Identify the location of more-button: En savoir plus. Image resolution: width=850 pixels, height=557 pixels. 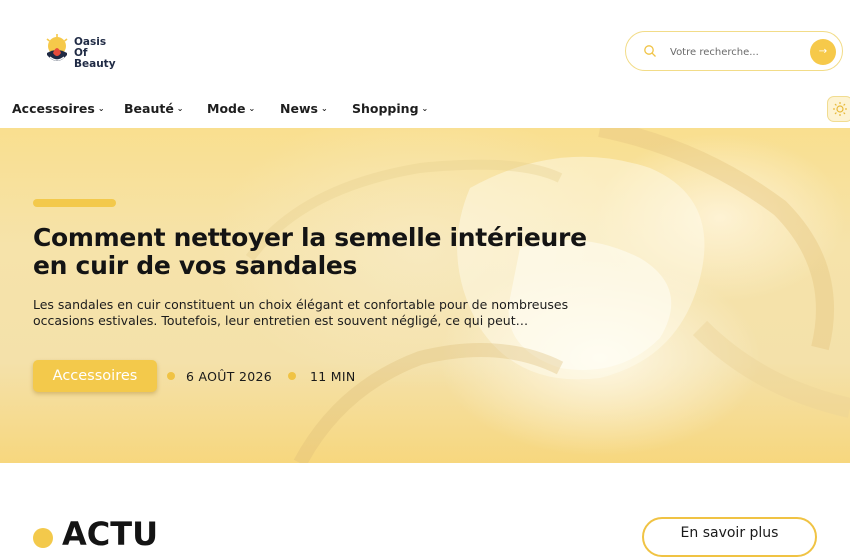
(729, 537).